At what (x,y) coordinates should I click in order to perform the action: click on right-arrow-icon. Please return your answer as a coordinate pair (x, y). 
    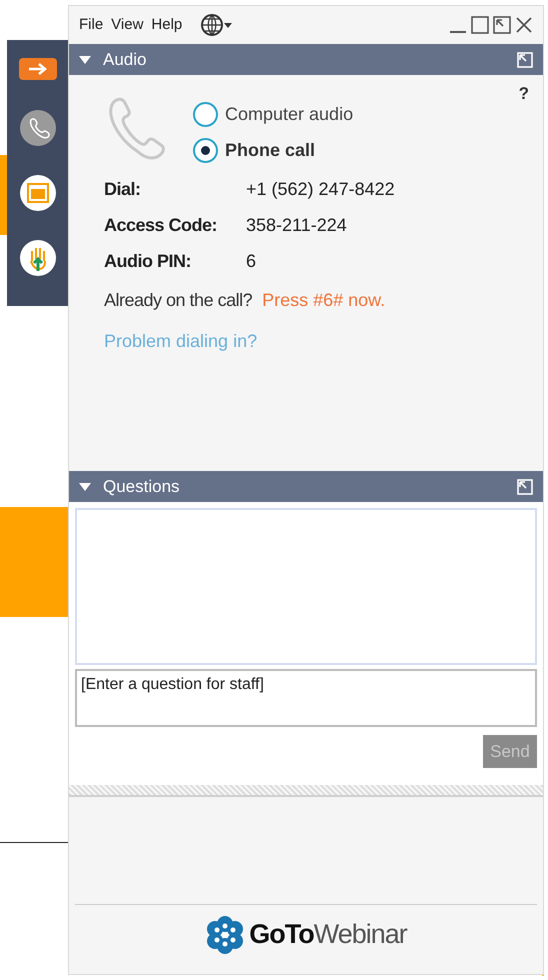
    Looking at the image, I should click on (37, 69).